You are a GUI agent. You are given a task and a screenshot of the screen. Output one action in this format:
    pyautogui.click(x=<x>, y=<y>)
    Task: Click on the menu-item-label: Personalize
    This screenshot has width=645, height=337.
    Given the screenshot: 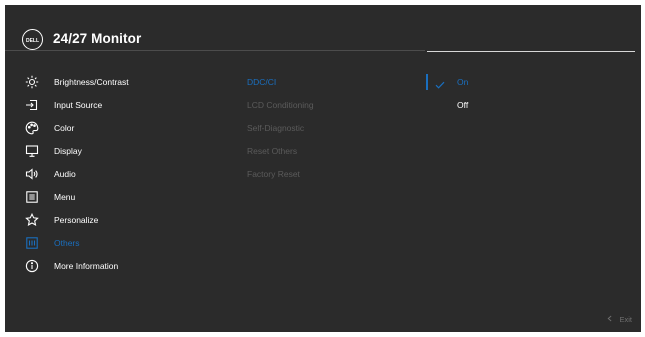 What is the action you would take?
    pyautogui.click(x=76, y=220)
    